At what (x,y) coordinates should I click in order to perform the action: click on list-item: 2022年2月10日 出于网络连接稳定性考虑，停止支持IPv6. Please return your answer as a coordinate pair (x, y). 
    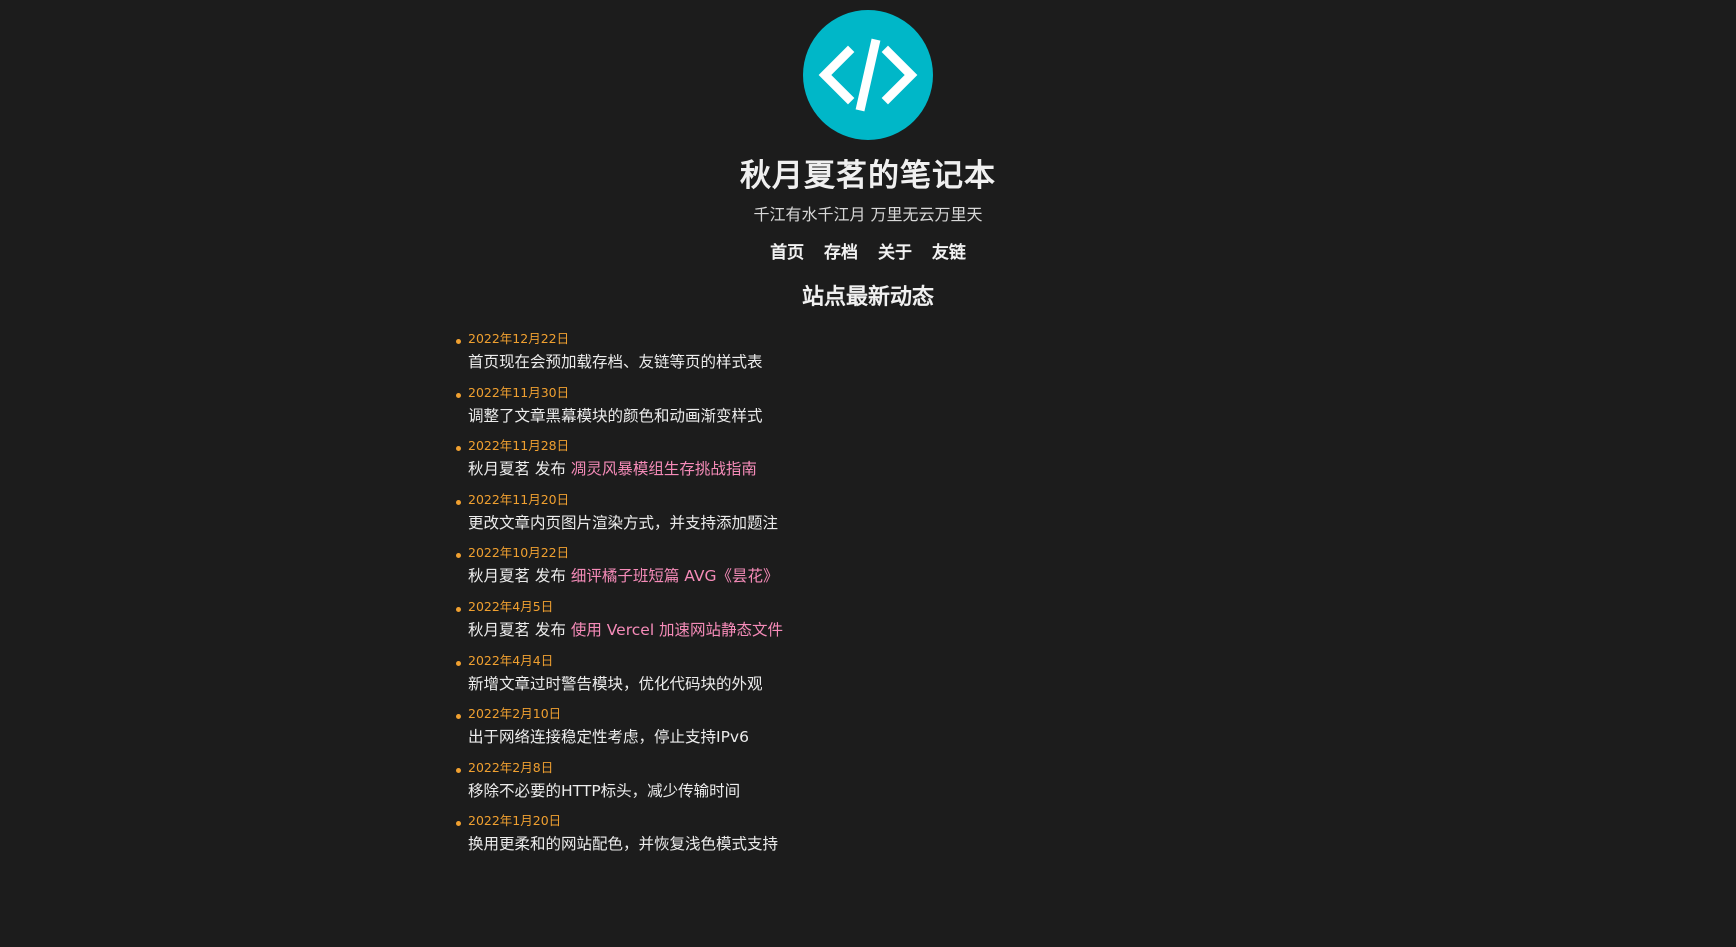
    Looking at the image, I should click on (906, 732).